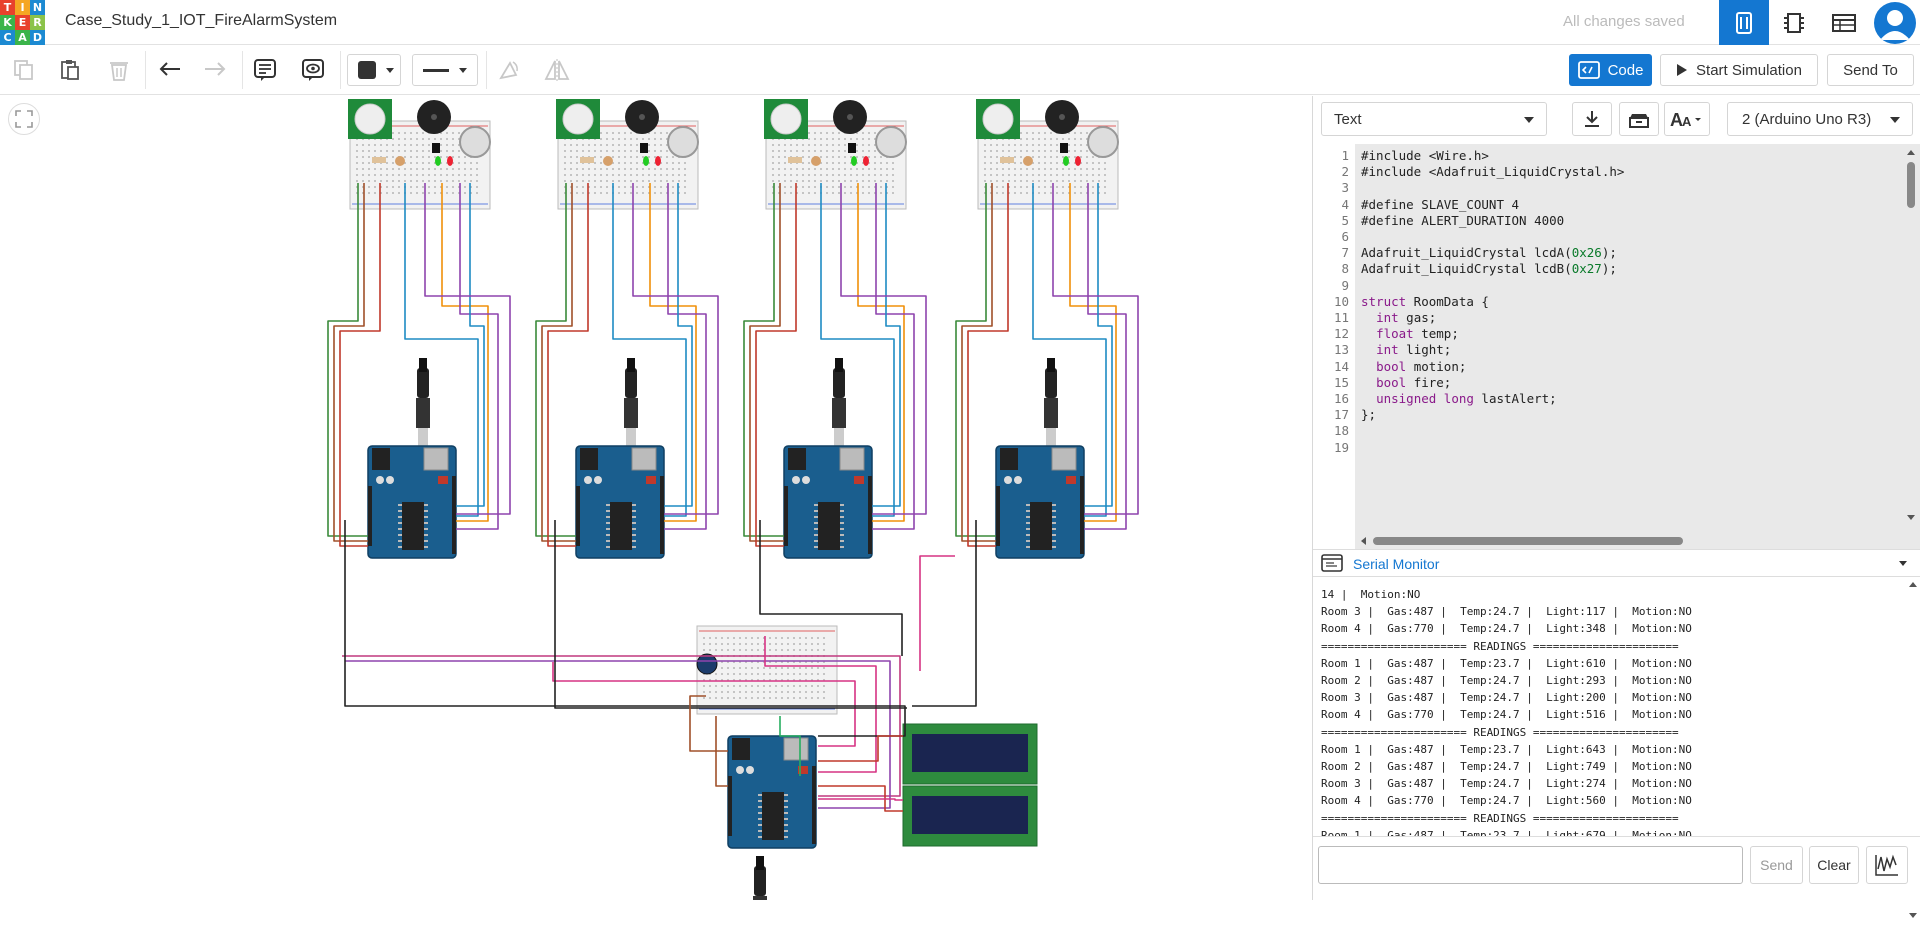 This screenshot has width=1920, height=930. What do you see at coordinates (1834, 865) in the screenshot?
I see `serial-clear-button: Clear` at bounding box center [1834, 865].